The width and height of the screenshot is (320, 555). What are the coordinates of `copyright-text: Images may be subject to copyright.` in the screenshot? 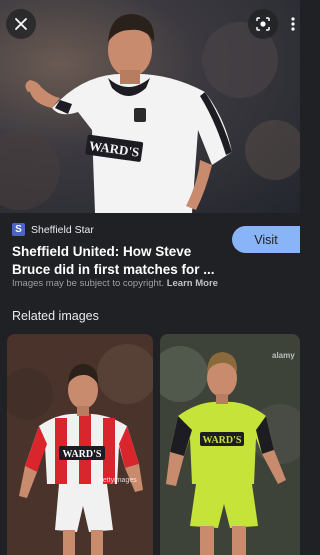 It's located at (88, 283).